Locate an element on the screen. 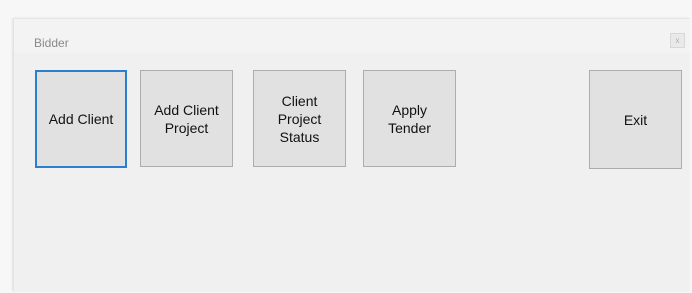  window-title: Bidder is located at coordinates (51, 43).